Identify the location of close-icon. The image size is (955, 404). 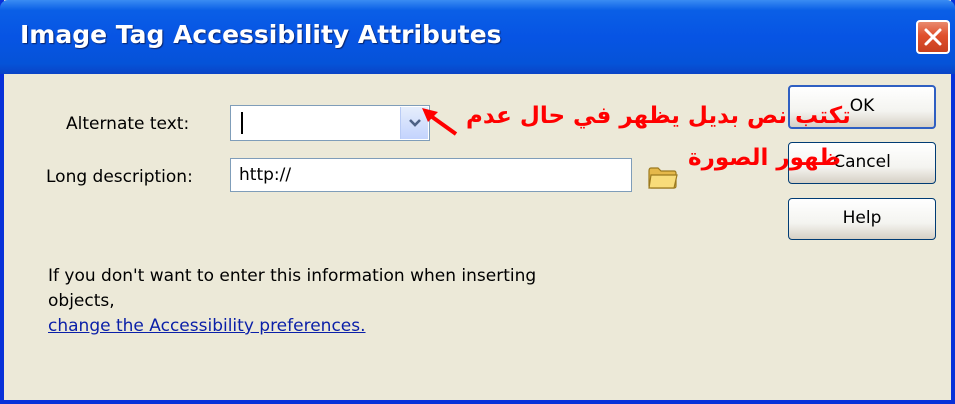
(933, 37).